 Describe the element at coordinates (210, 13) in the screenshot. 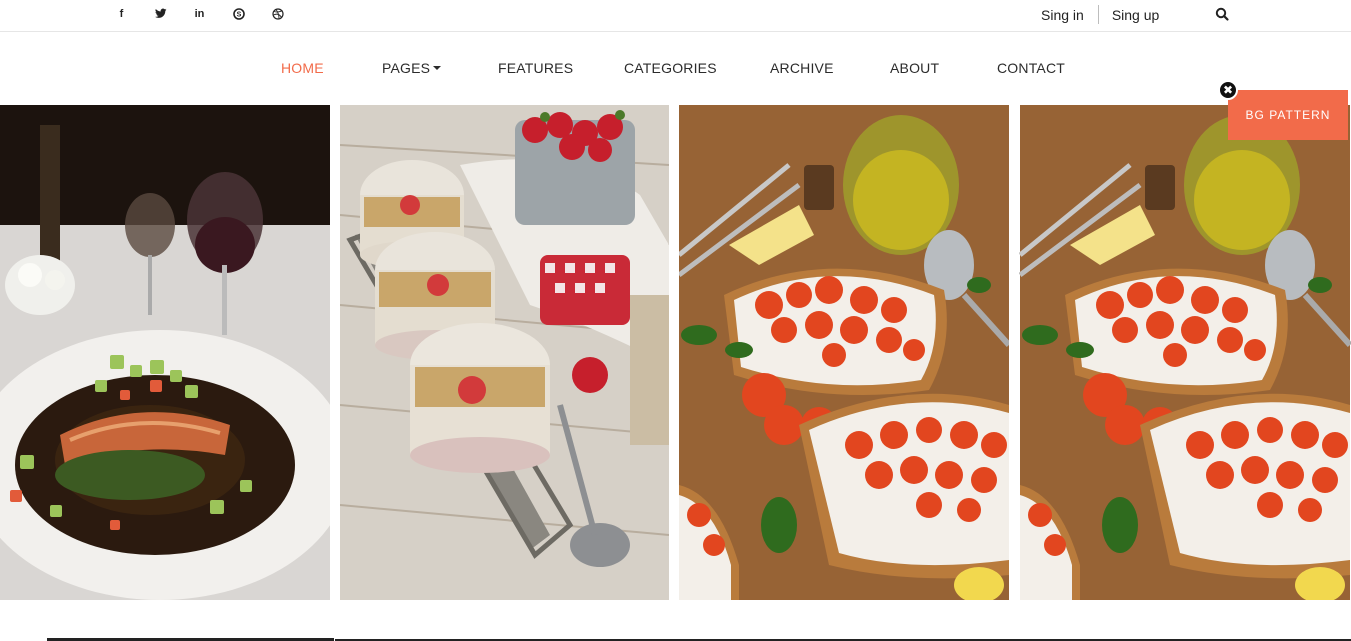

I see `social-links: f in S` at that location.